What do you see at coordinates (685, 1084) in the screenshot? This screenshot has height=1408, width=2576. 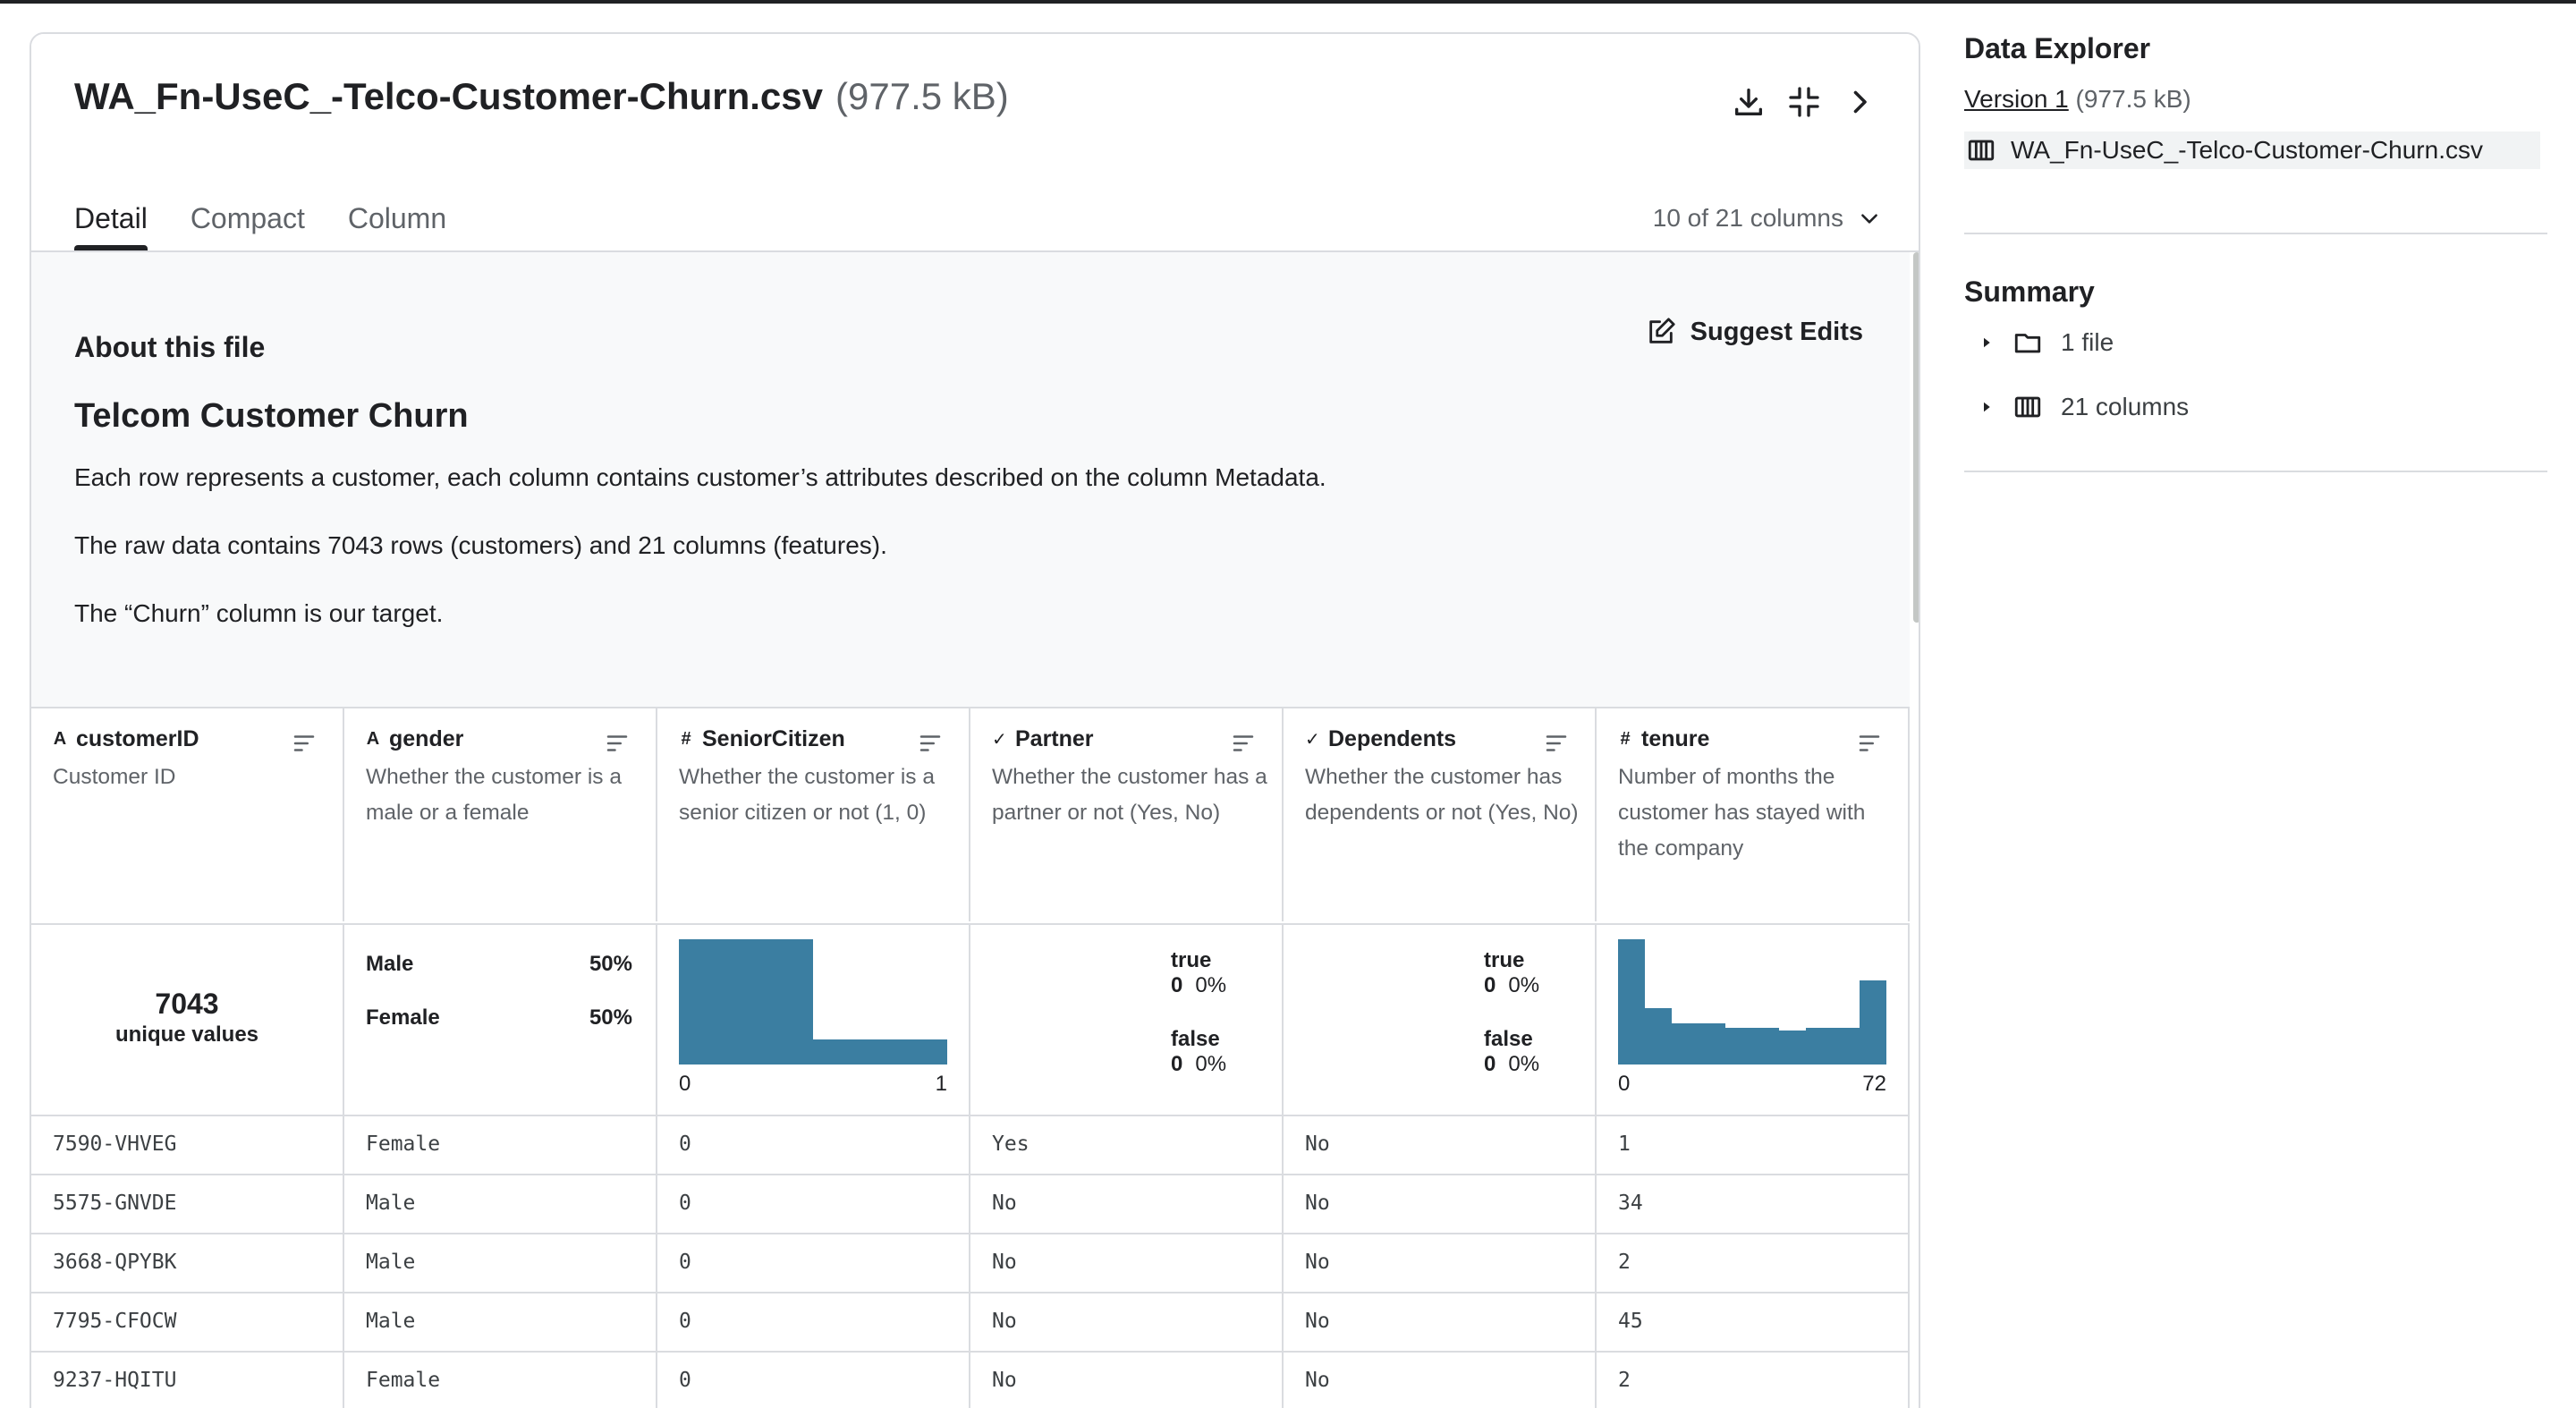 I see `axis-min: 0` at bounding box center [685, 1084].